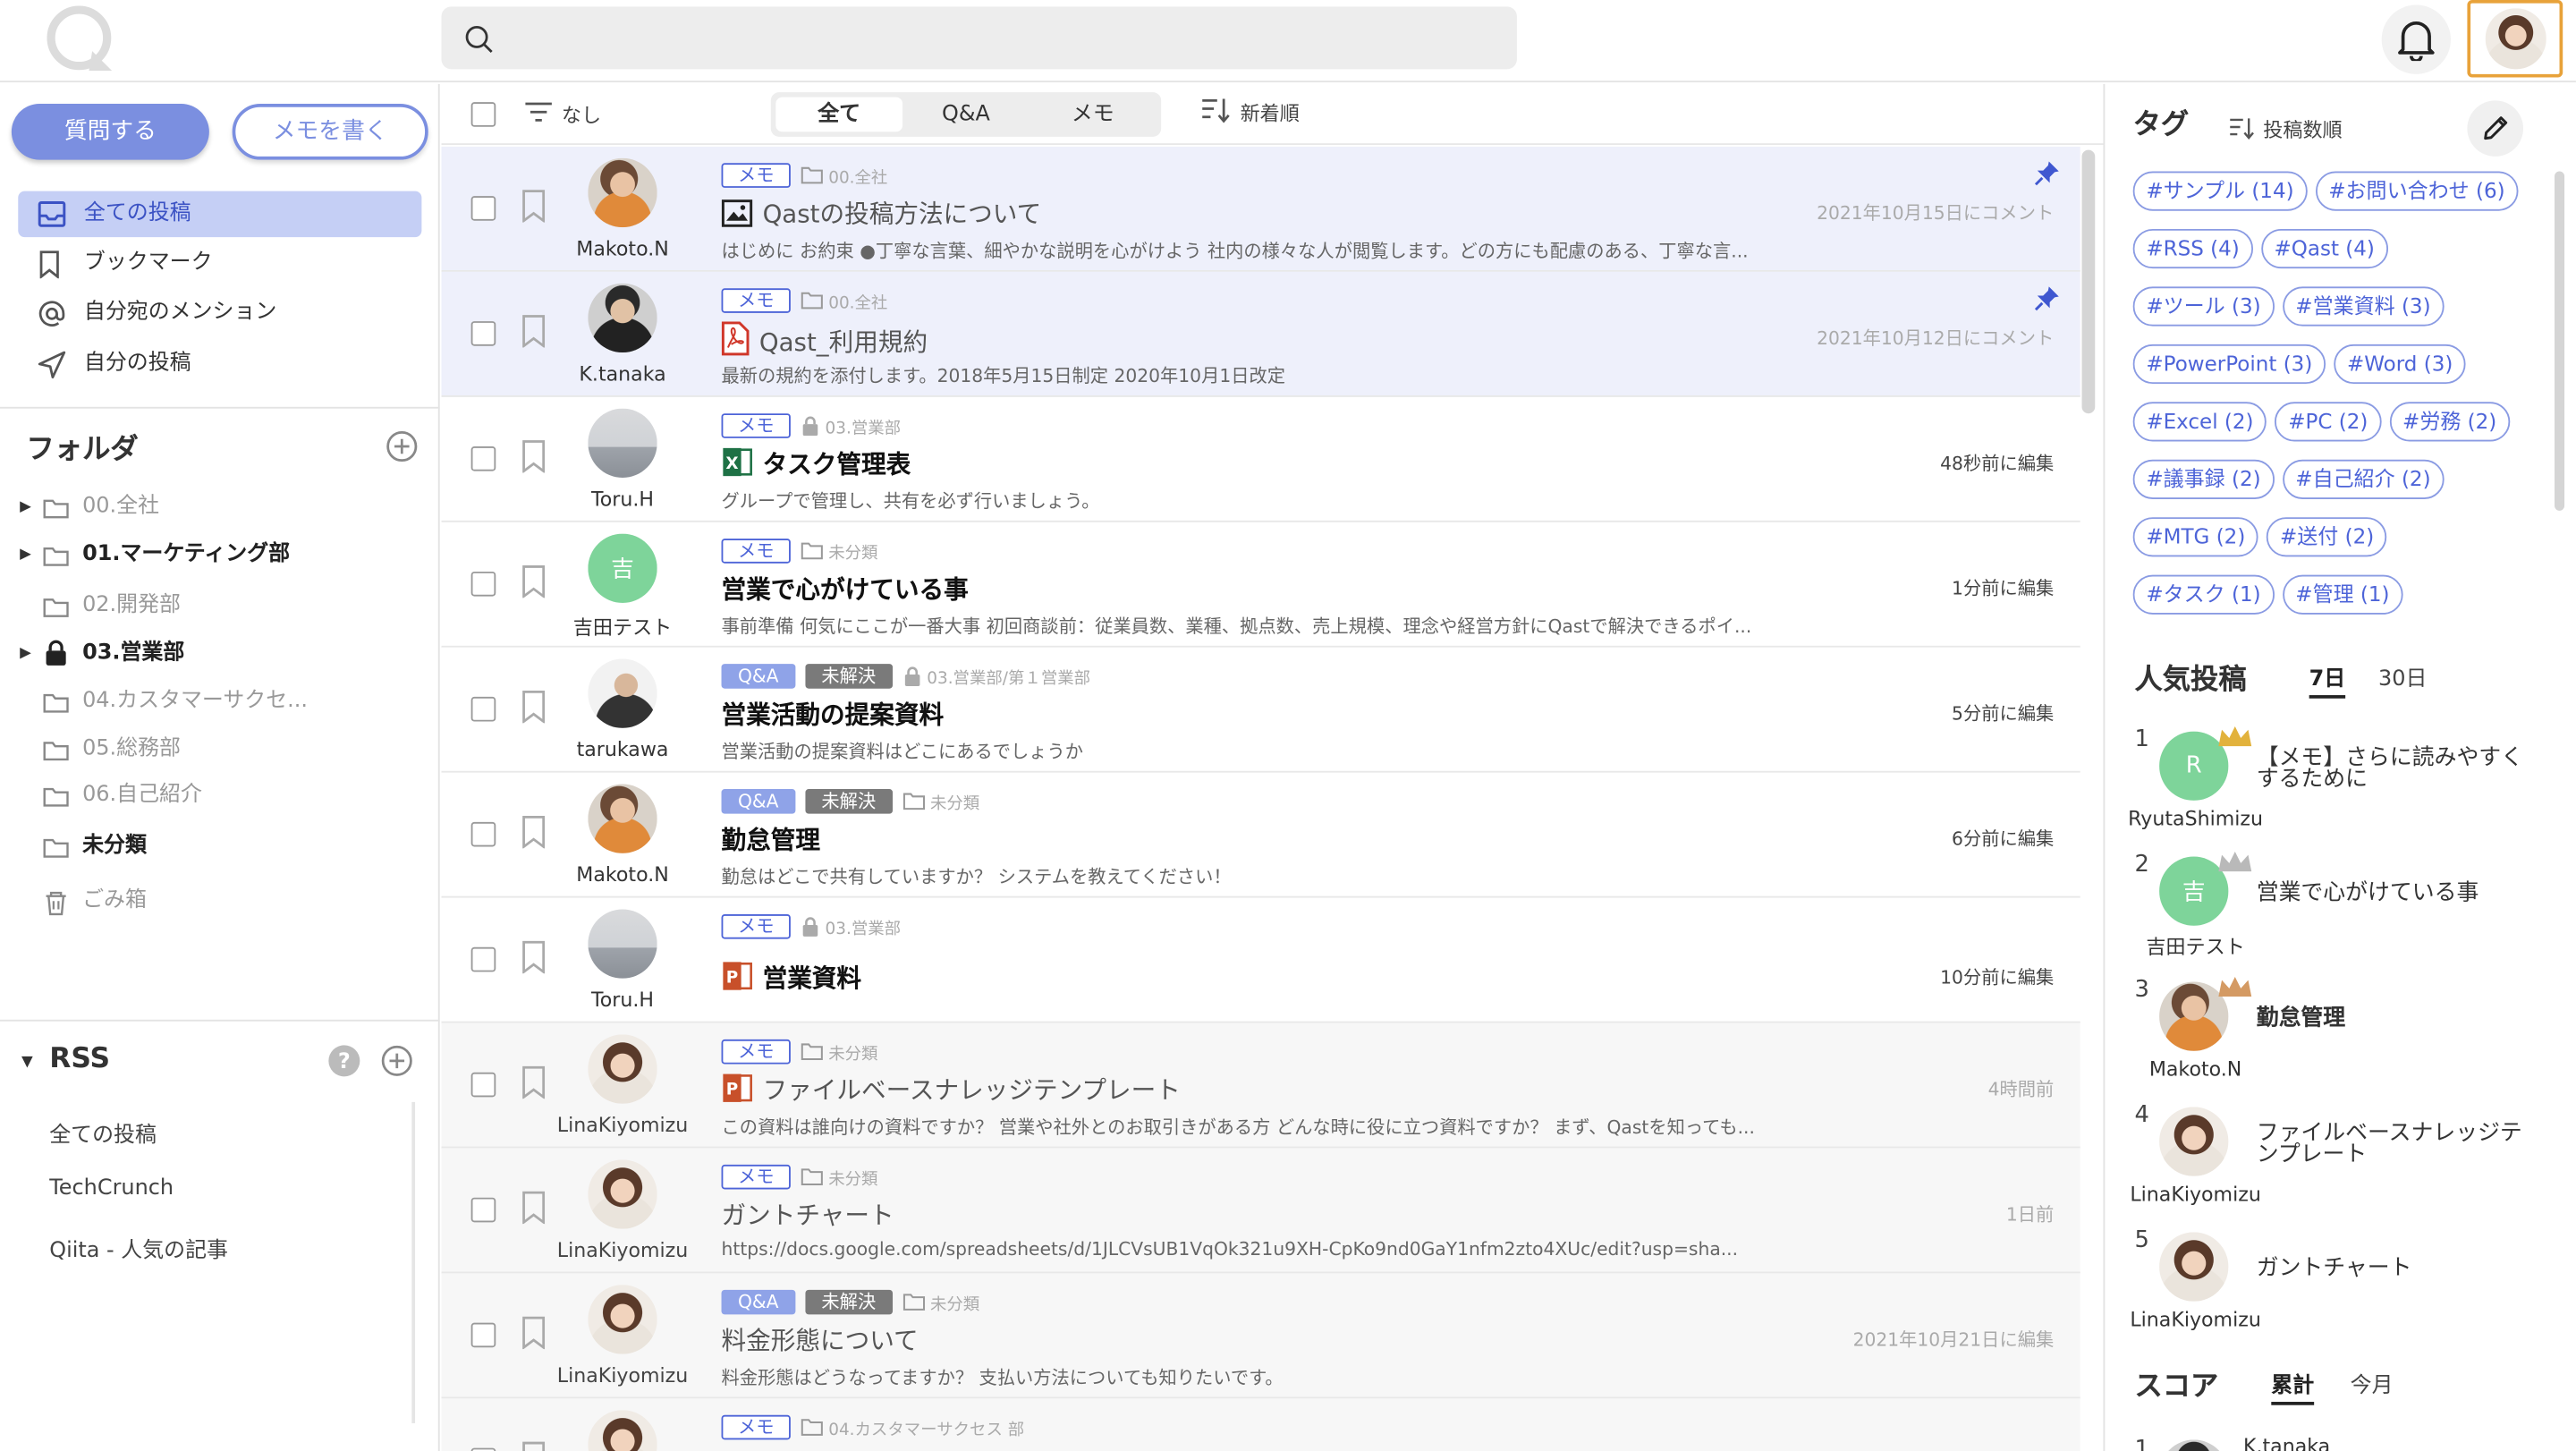 The height and width of the screenshot is (1451, 2576). I want to click on post-title: P 営業資料, so click(791, 978).